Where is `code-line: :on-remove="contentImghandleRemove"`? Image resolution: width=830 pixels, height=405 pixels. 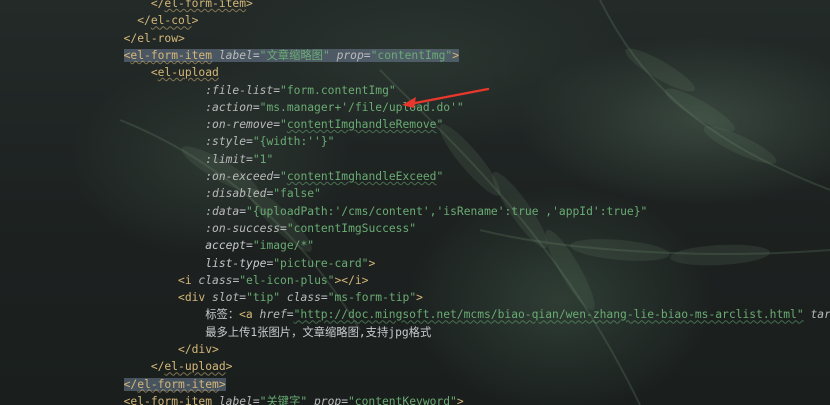
code-line: :on-remove="contentImghandleRemove" is located at coordinates (276, 124).